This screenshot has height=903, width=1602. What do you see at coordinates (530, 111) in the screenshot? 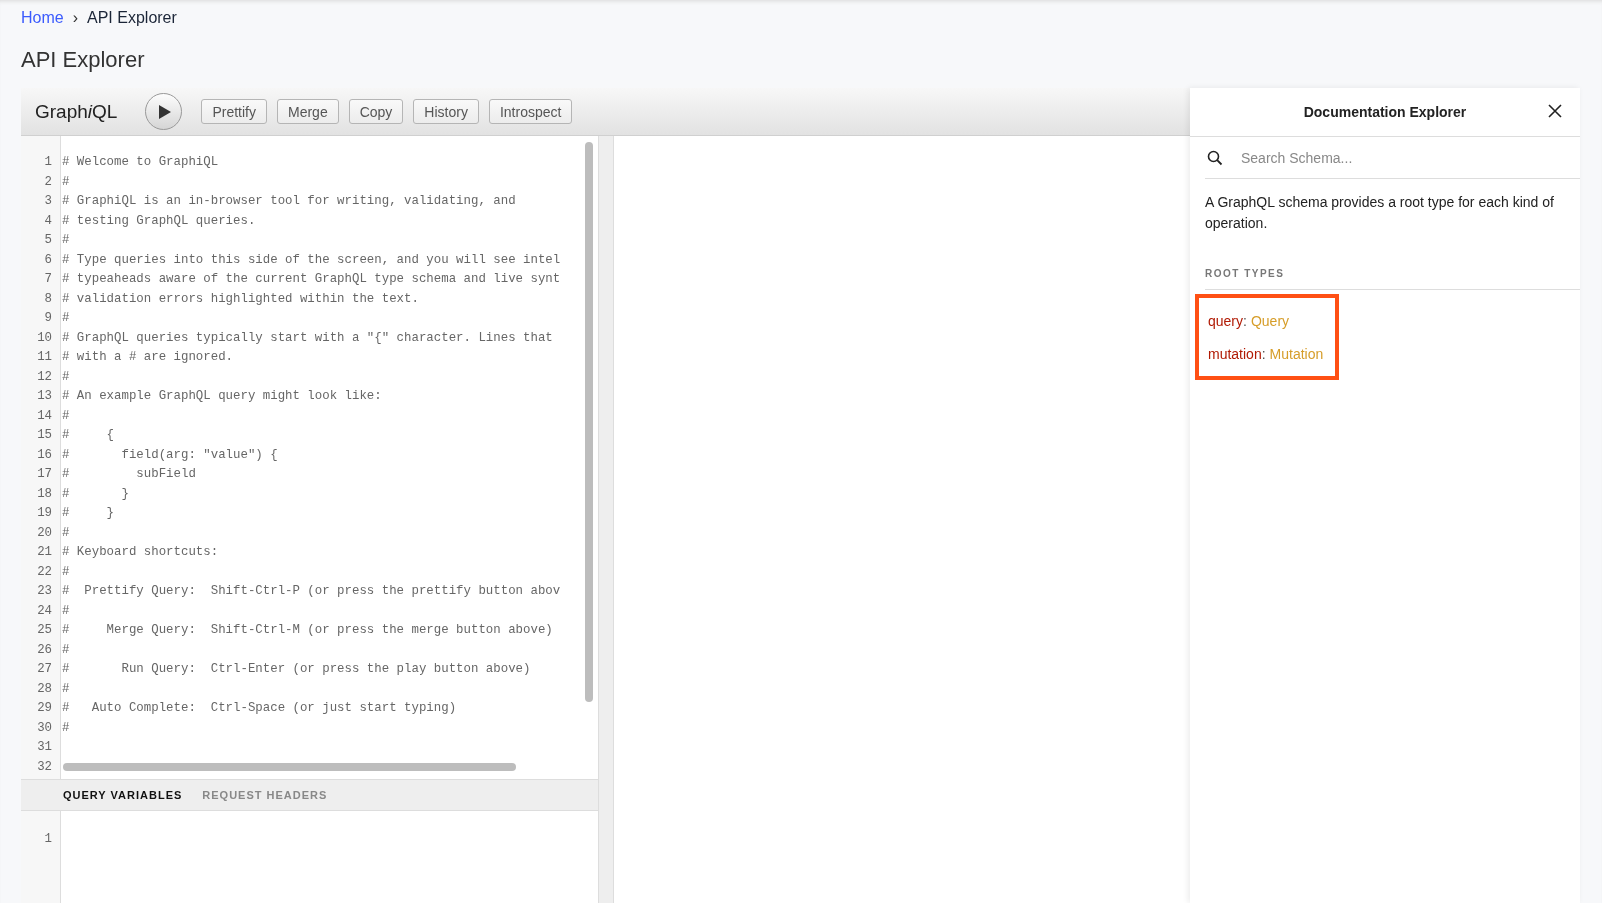
I see `toolbar-button: Introspect` at bounding box center [530, 111].